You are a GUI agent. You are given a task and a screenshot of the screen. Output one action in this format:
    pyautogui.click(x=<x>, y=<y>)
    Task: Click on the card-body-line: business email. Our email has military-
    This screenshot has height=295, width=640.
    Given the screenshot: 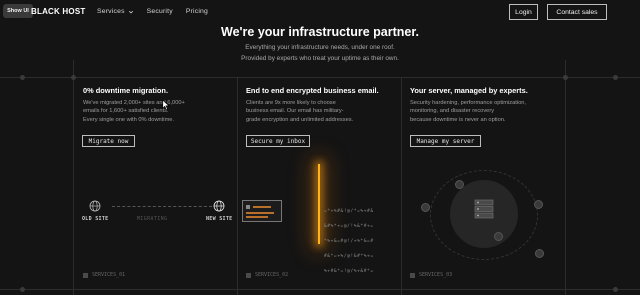 What is the action you would take?
    pyautogui.click(x=295, y=111)
    